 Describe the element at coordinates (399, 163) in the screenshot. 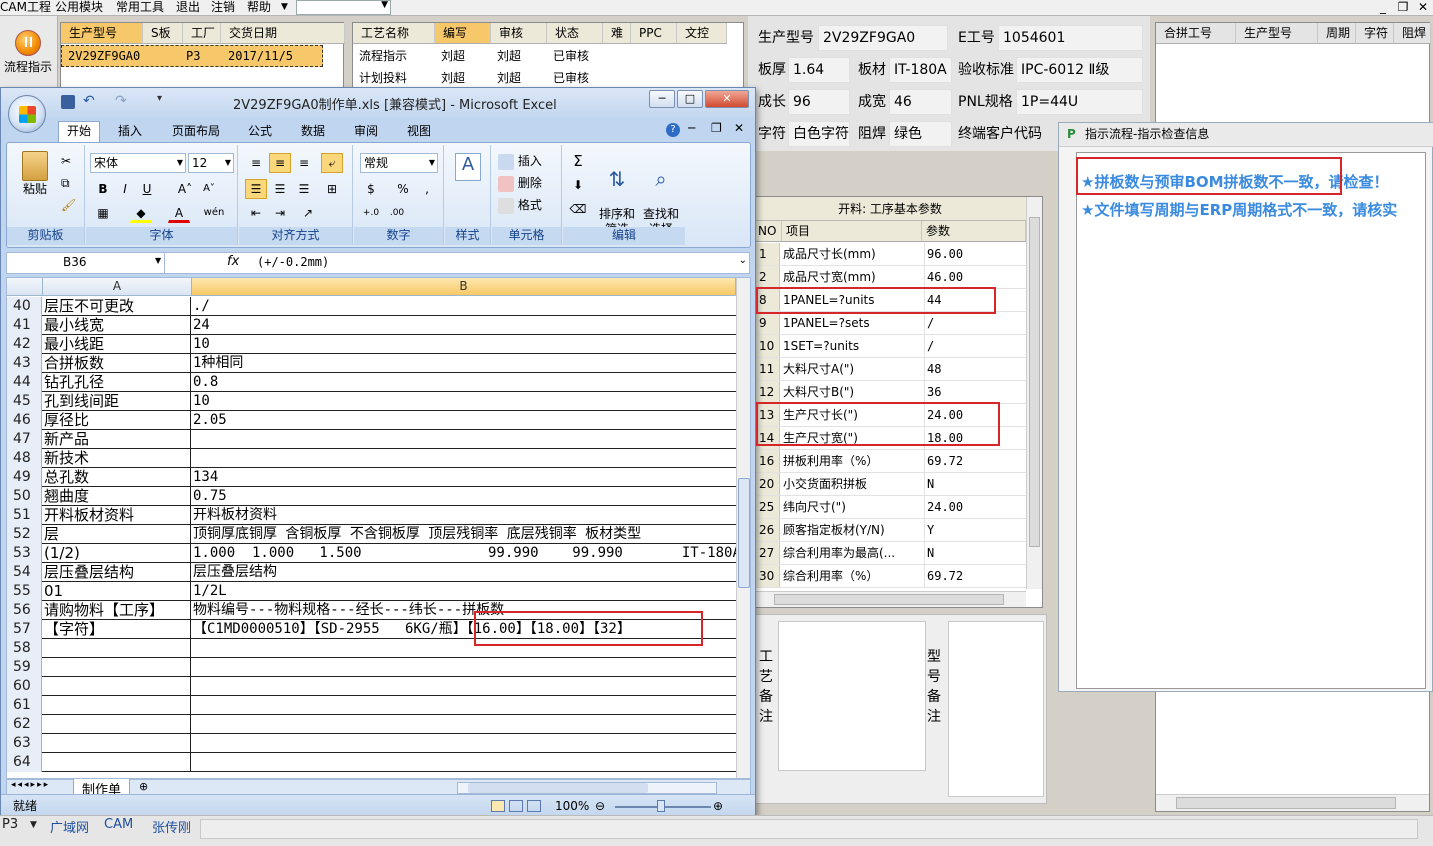

I see `number-format-select: 常规 ▼` at that location.